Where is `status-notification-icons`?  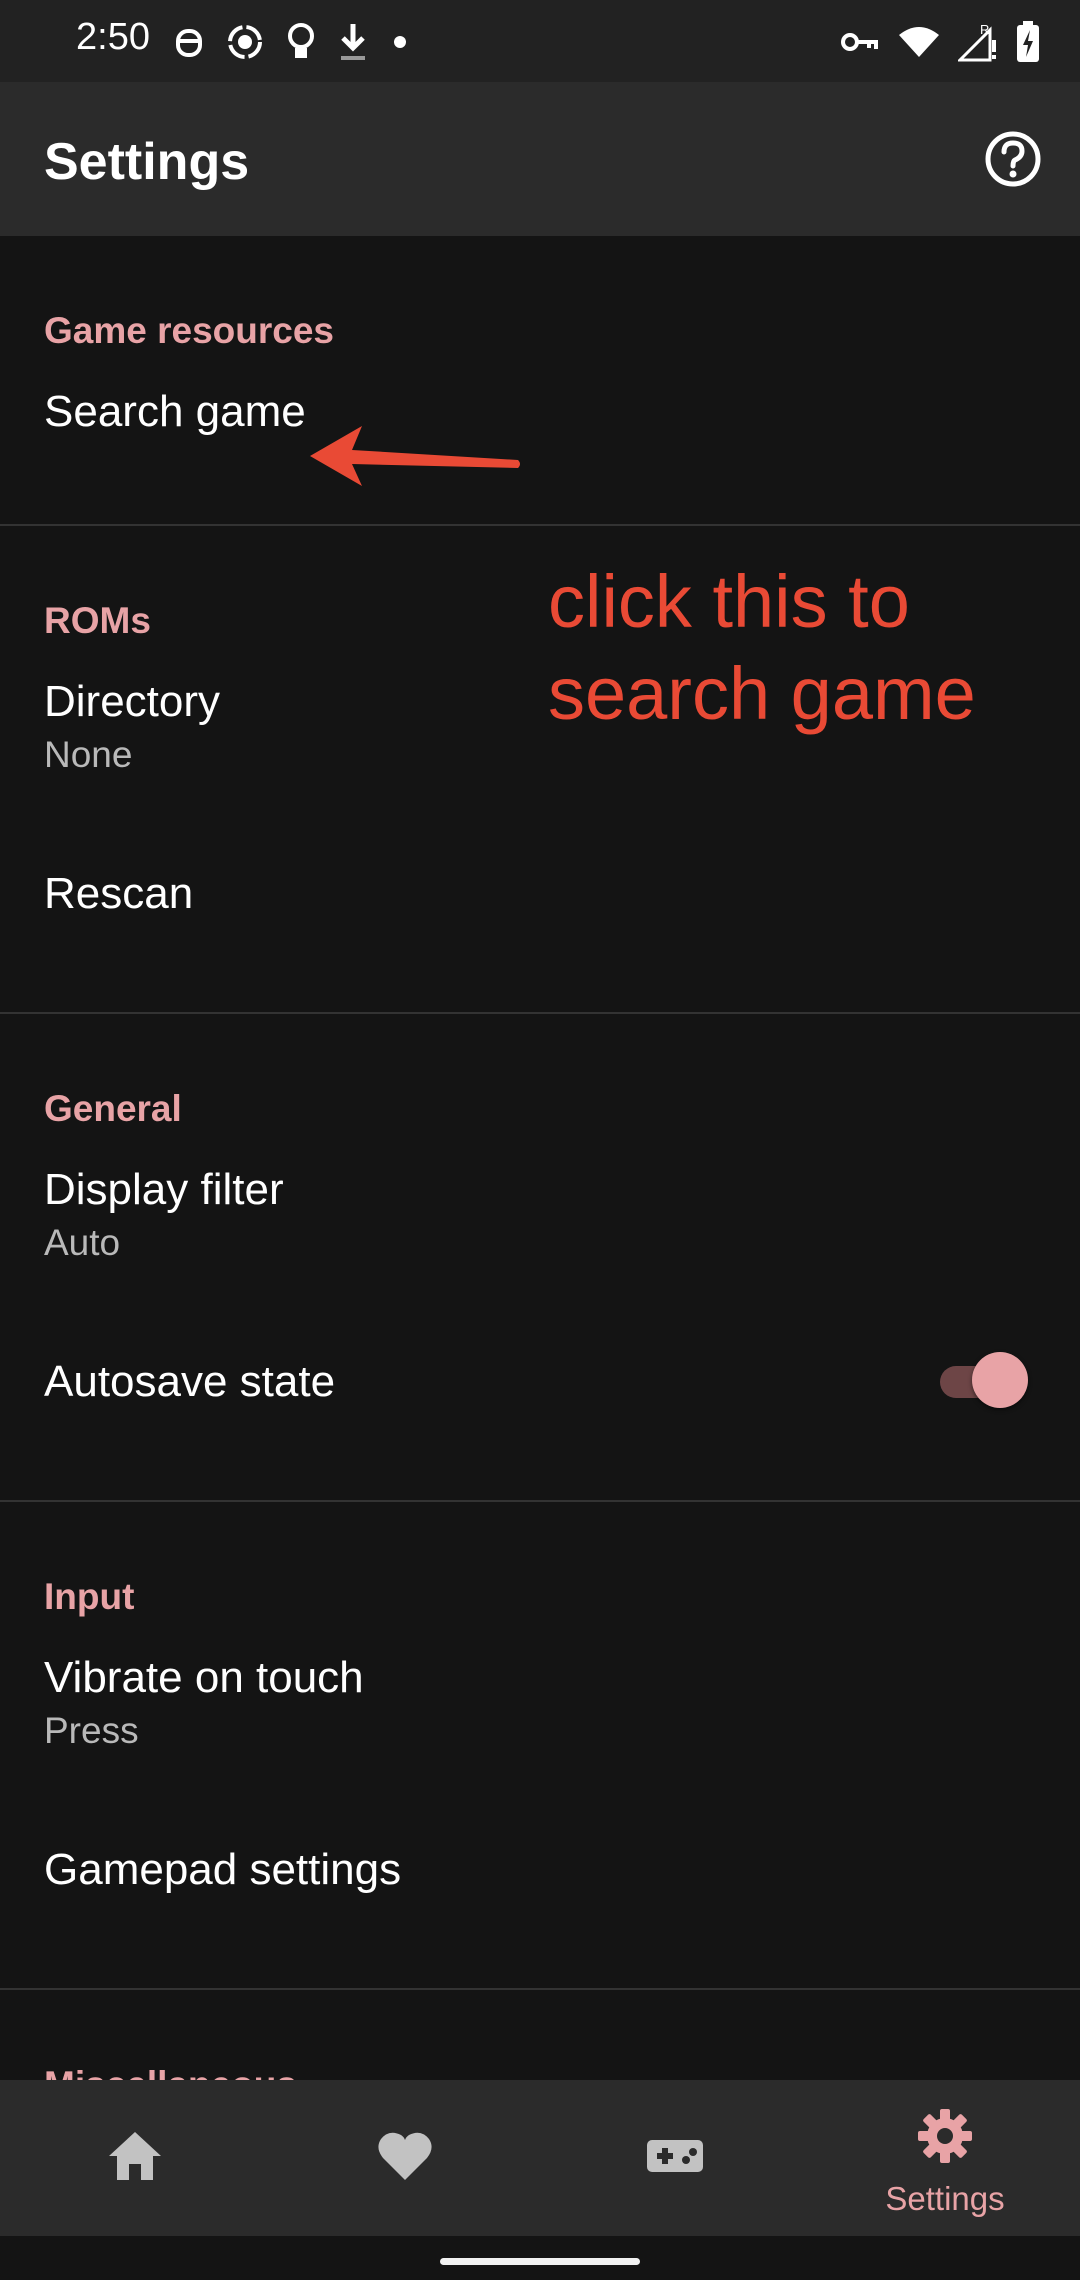 status-notification-icons is located at coordinates (292, 42).